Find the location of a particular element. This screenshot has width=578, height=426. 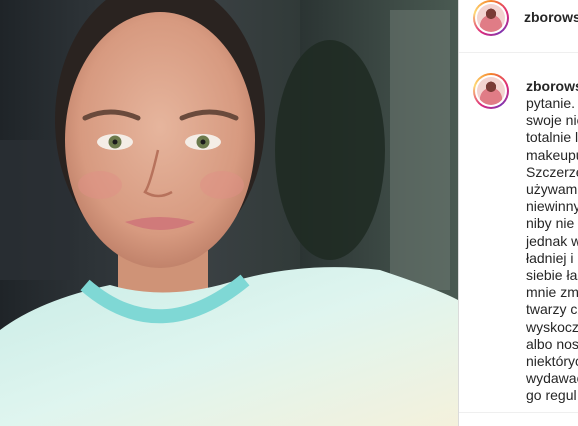

caption-line: swoje nie is located at coordinates (552, 120).